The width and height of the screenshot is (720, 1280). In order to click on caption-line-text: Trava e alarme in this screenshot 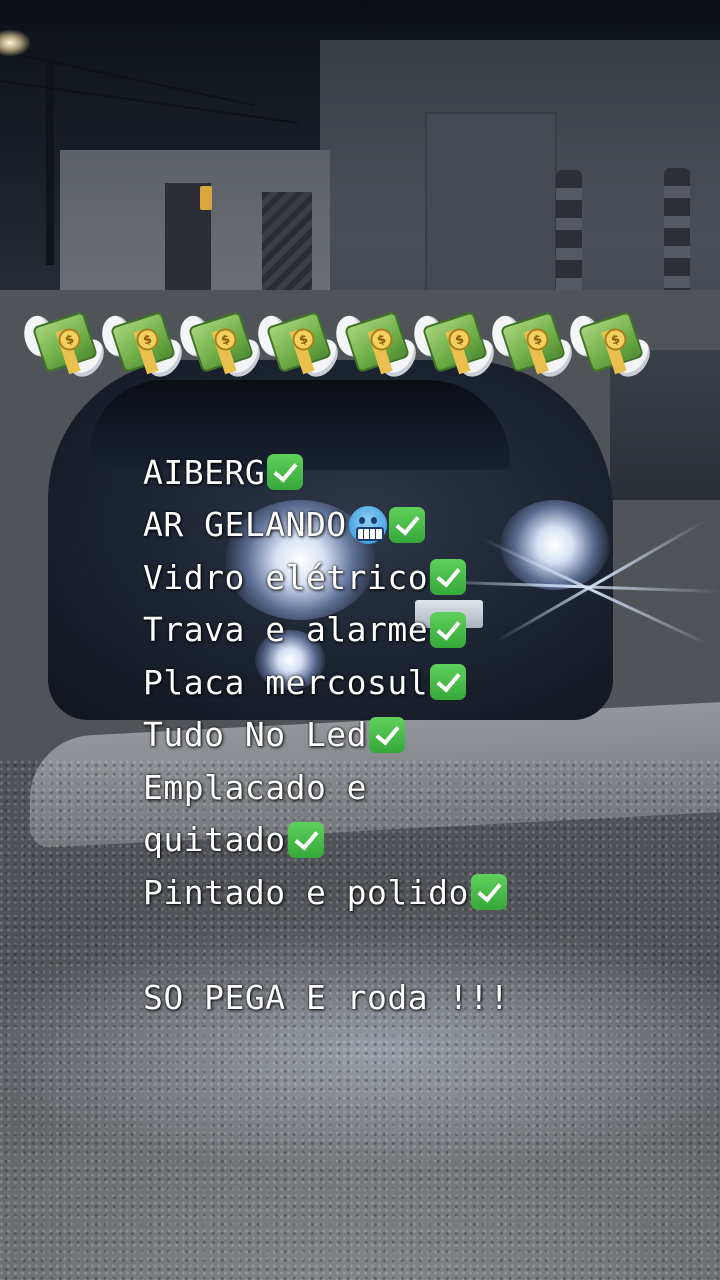, I will do `click(286, 630)`.